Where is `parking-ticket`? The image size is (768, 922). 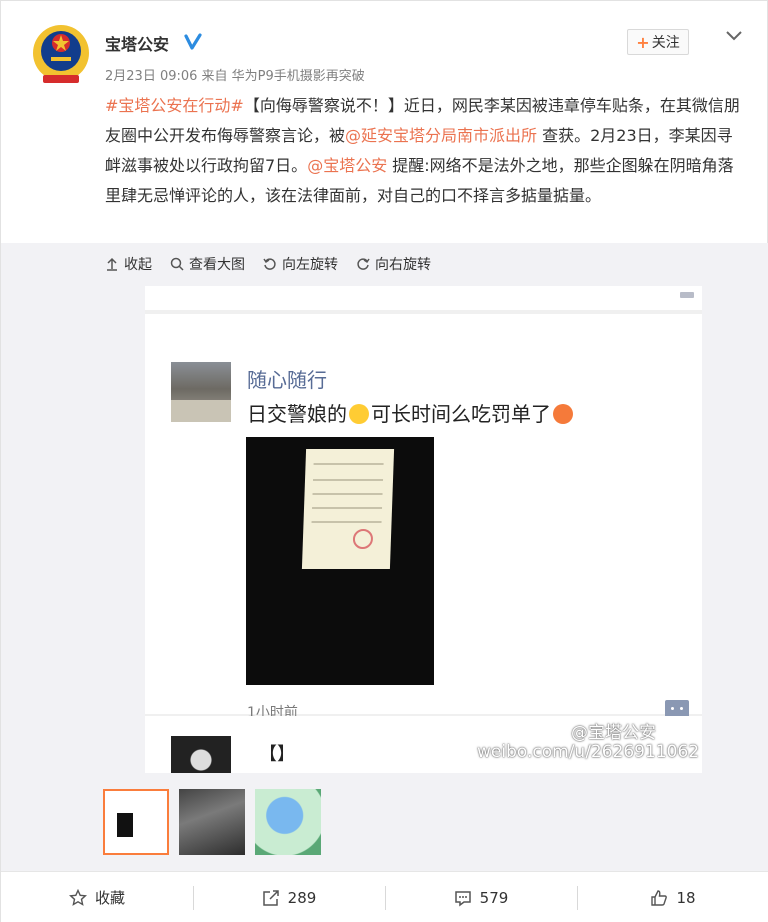 parking-ticket is located at coordinates (348, 509).